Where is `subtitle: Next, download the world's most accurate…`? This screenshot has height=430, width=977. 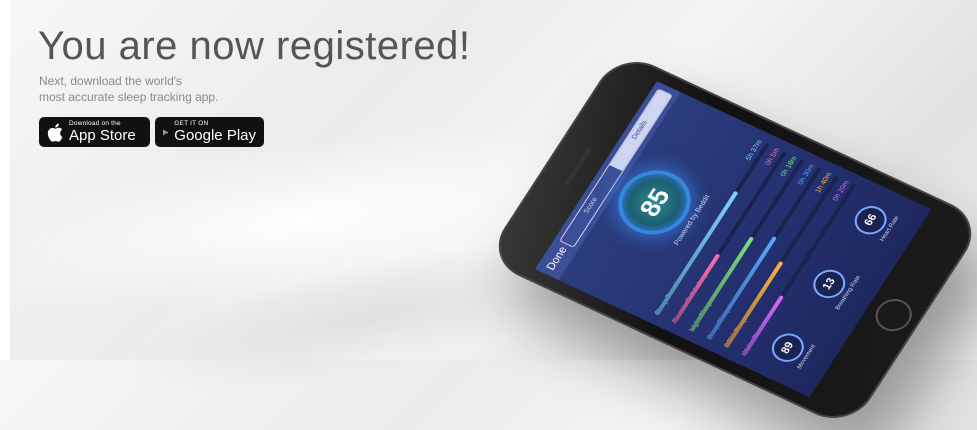
subtitle: Next, download the world's most accurate… is located at coordinates (159, 89).